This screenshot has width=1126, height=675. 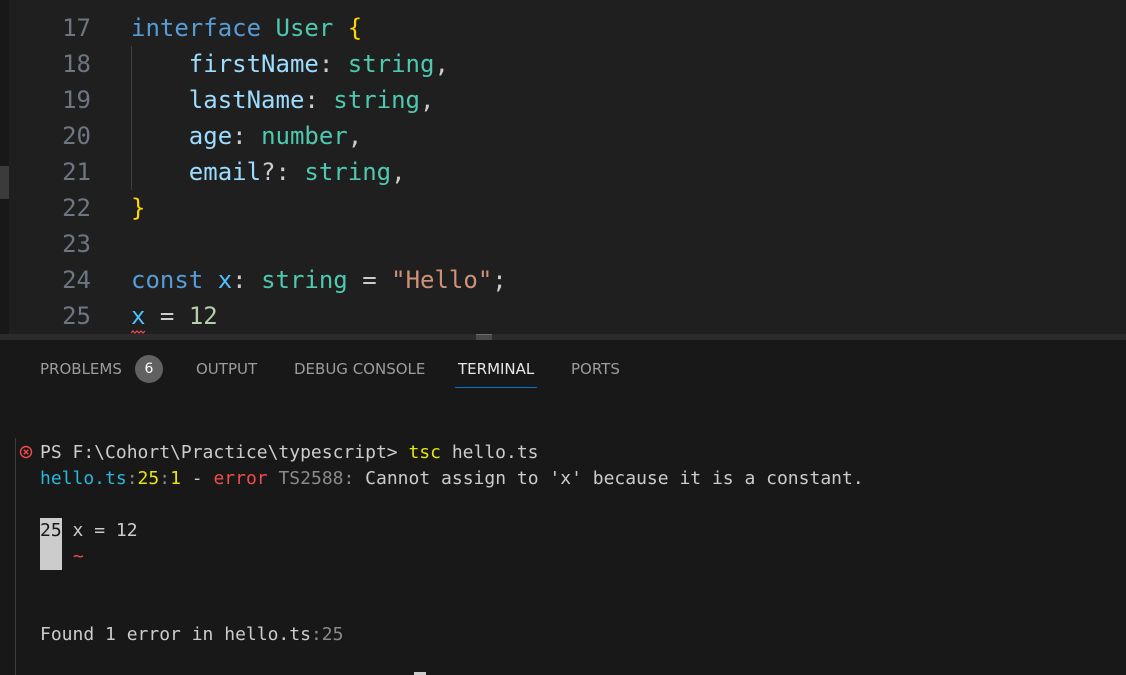 What do you see at coordinates (76, 316) in the screenshot?
I see `line-number: 25` at bounding box center [76, 316].